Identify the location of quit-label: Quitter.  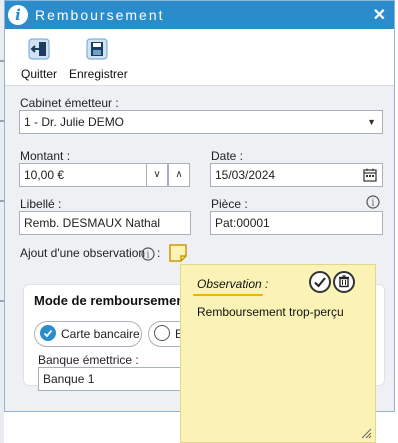
(38, 74).